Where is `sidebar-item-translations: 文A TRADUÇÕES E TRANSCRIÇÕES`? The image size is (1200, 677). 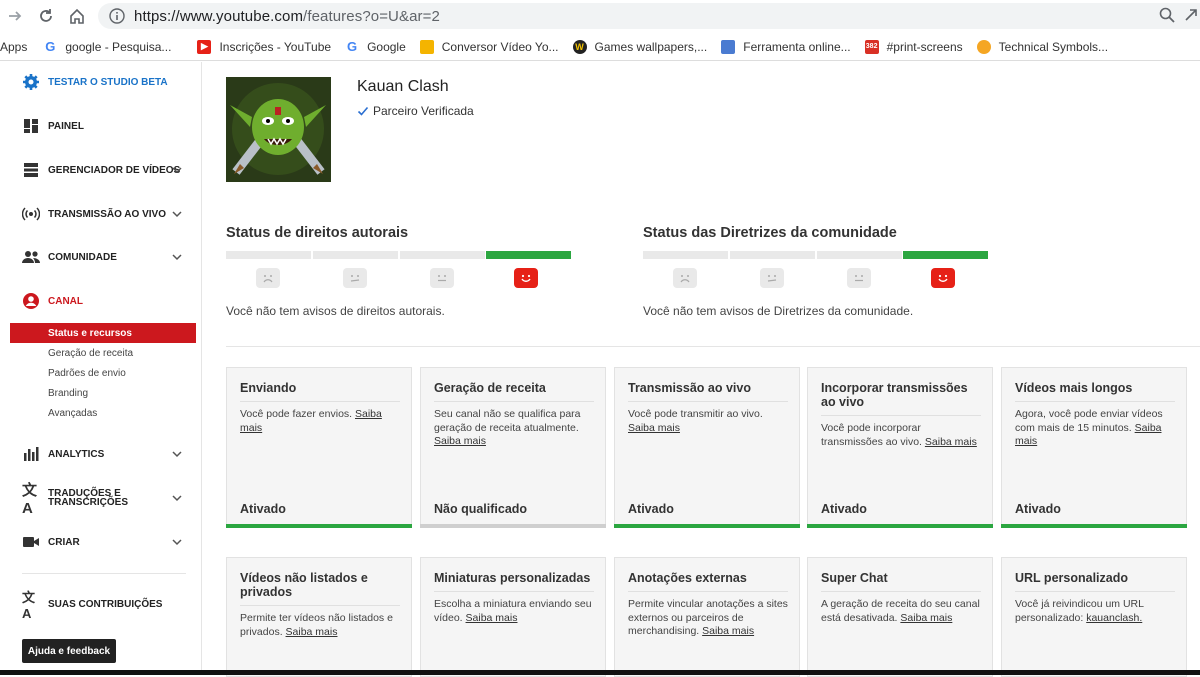 sidebar-item-translations: 文A TRADUÇÕES E TRANSCRIÇÕES is located at coordinates (98, 499).